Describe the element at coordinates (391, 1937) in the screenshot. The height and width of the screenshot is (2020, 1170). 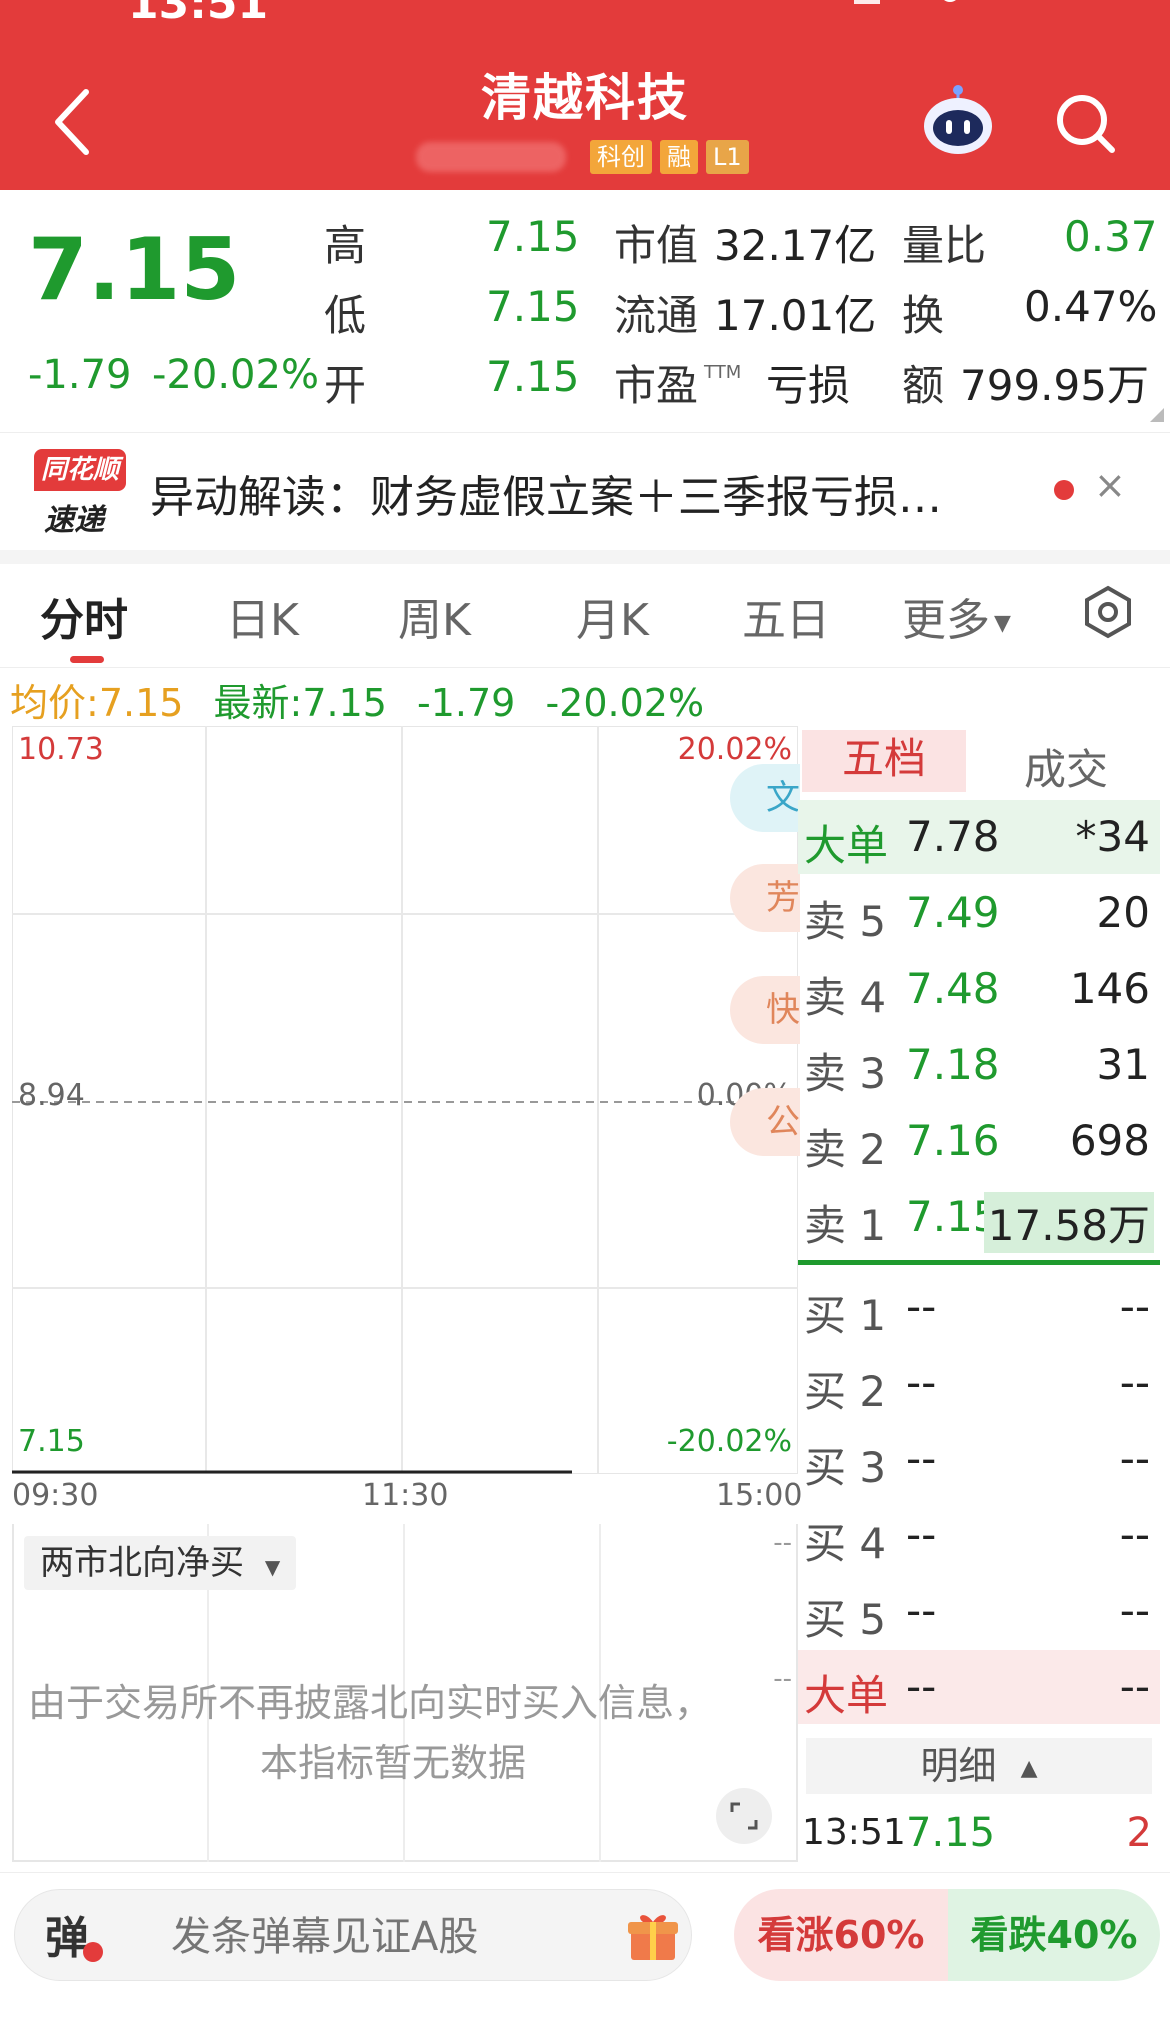
I see `danmu-input` at that location.